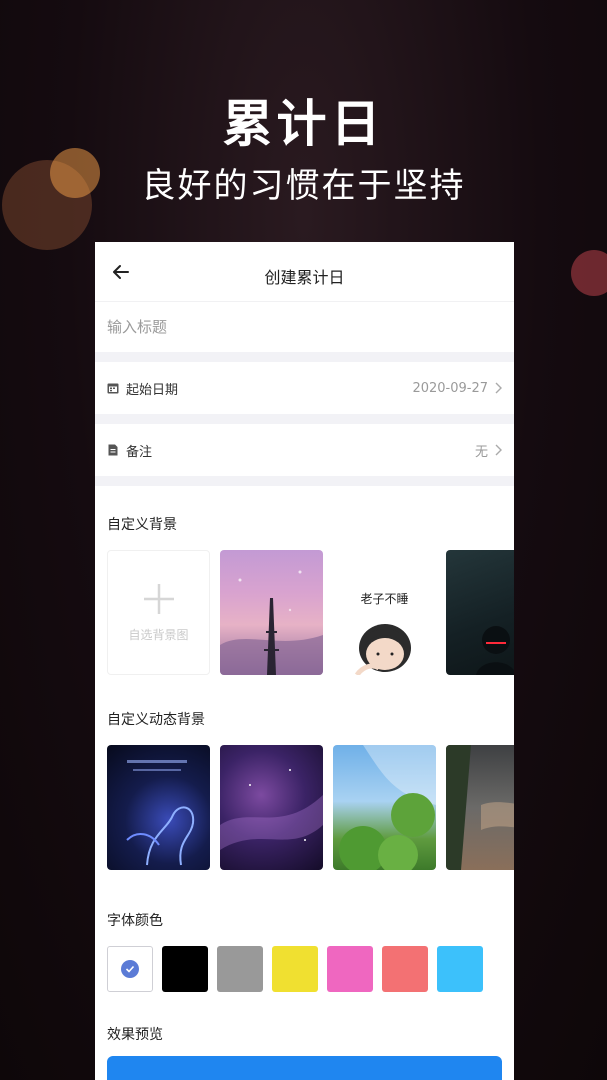 The width and height of the screenshot is (607, 1080). What do you see at coordinates (142, 525) in the screenshot?
I see `custom-background-title: 自定义背景` at bounding box center [142, 525].